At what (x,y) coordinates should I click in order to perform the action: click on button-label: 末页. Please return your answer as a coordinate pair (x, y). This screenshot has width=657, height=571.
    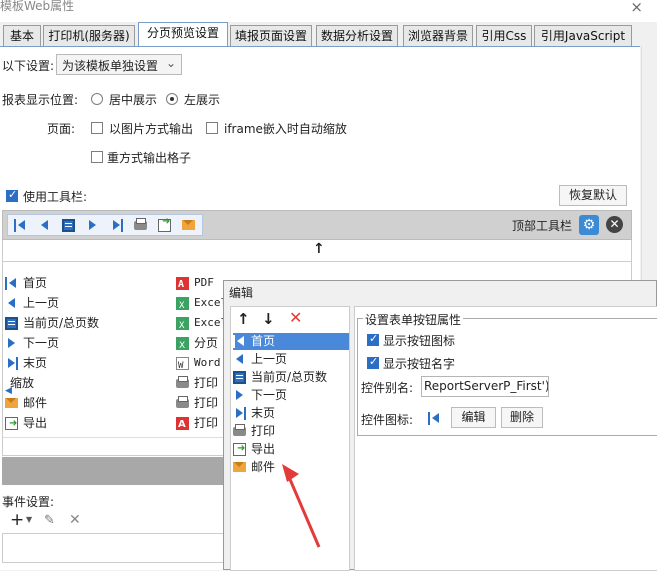
    Looking at the image, I should click on (35, 363).